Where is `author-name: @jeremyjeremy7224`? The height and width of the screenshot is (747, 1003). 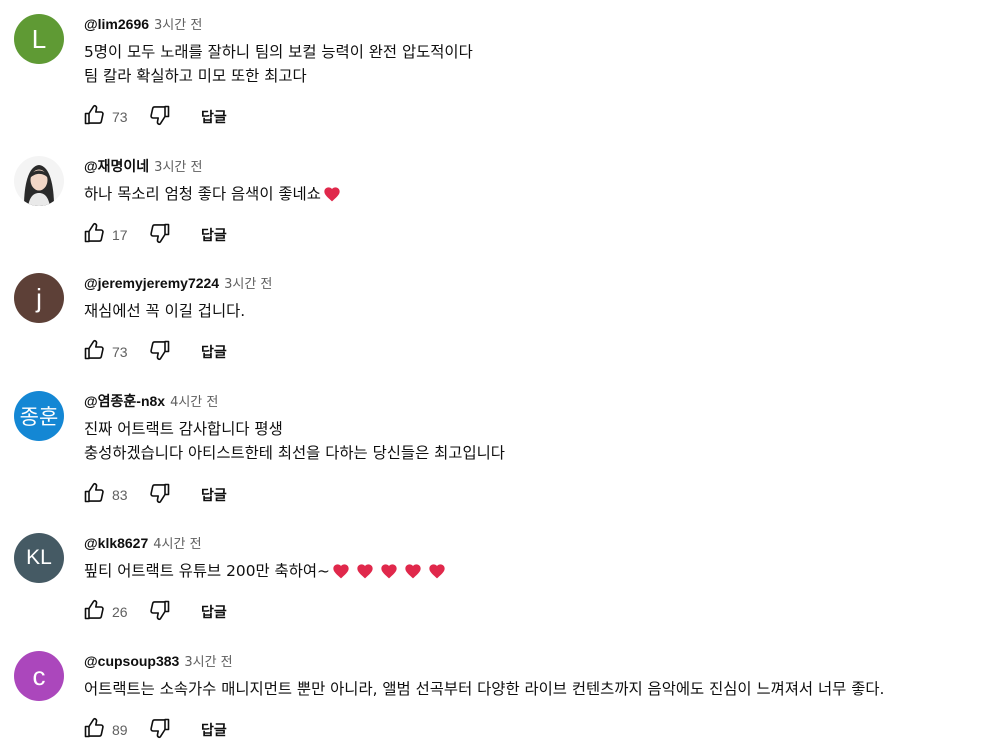 author-name: @jeremyjeremy7224 is located at coordinates (151, 283).